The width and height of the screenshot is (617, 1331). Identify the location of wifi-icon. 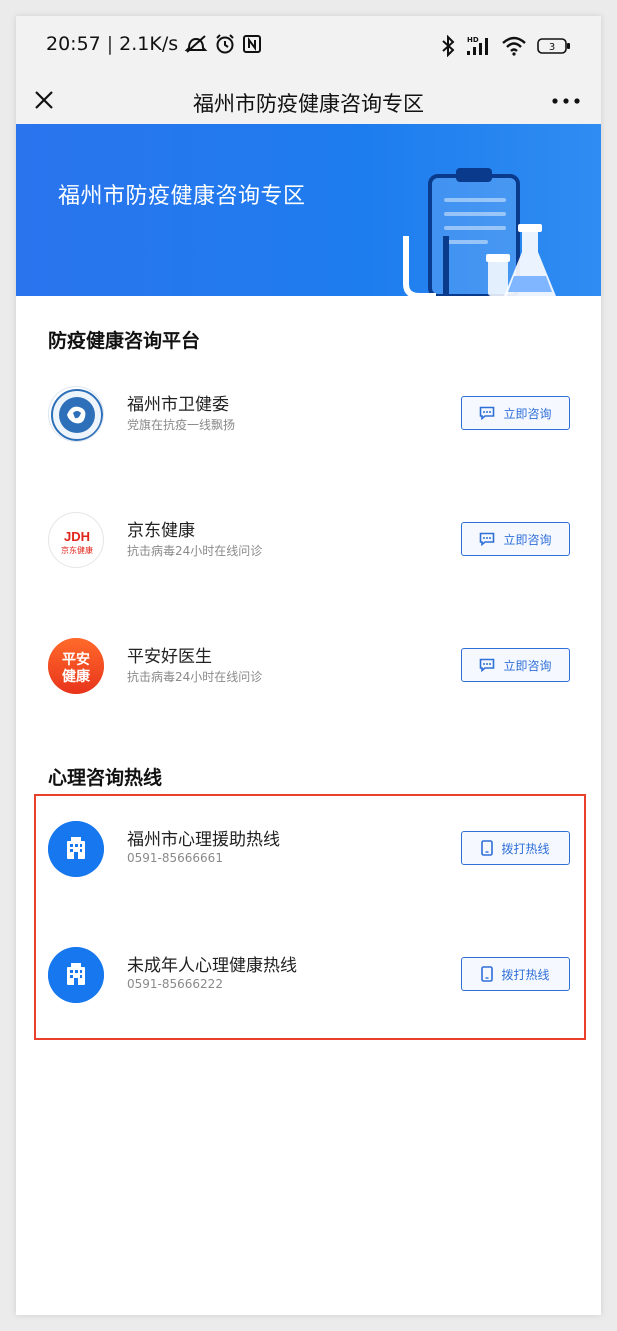
(514, 46).